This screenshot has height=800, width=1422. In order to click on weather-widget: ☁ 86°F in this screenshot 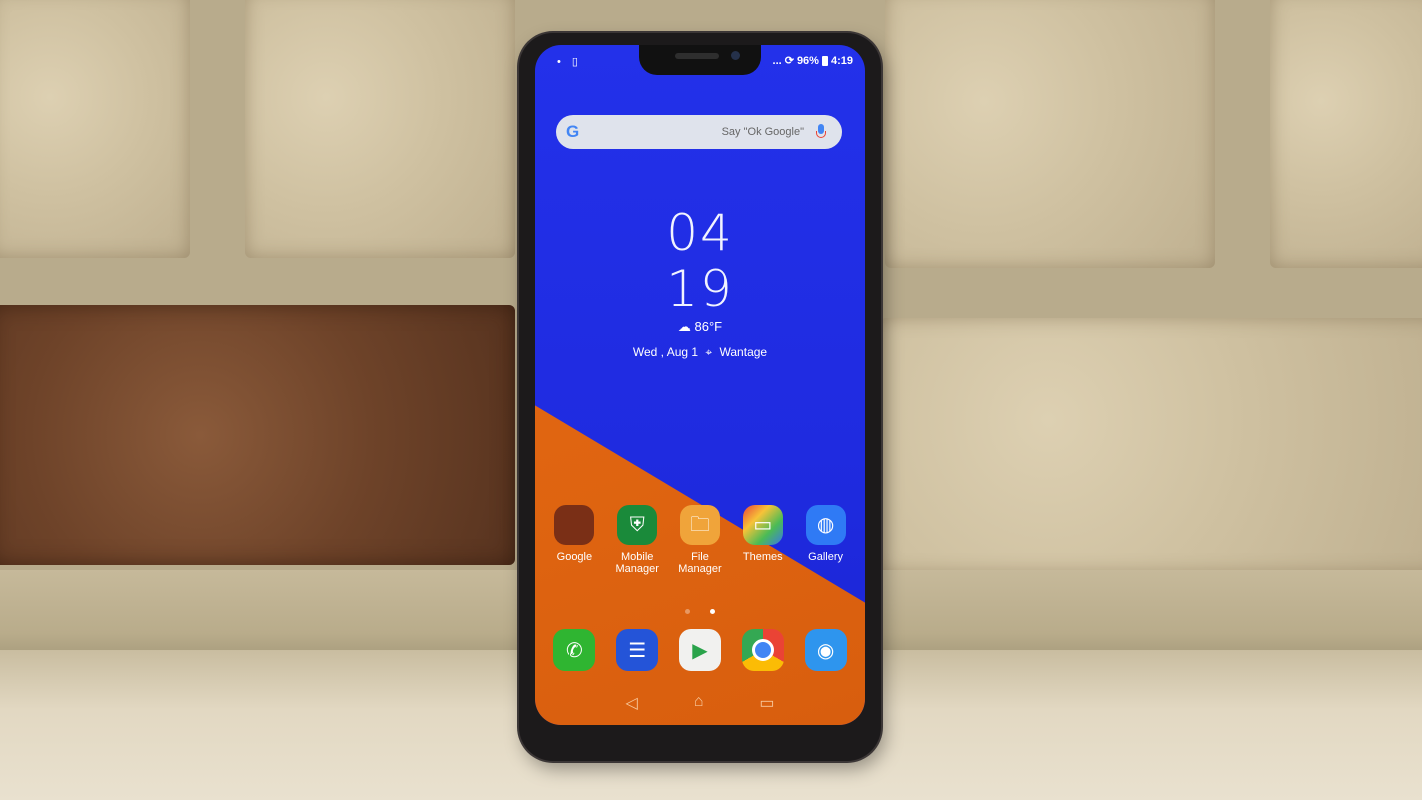, I will do `click(700, 327)`.